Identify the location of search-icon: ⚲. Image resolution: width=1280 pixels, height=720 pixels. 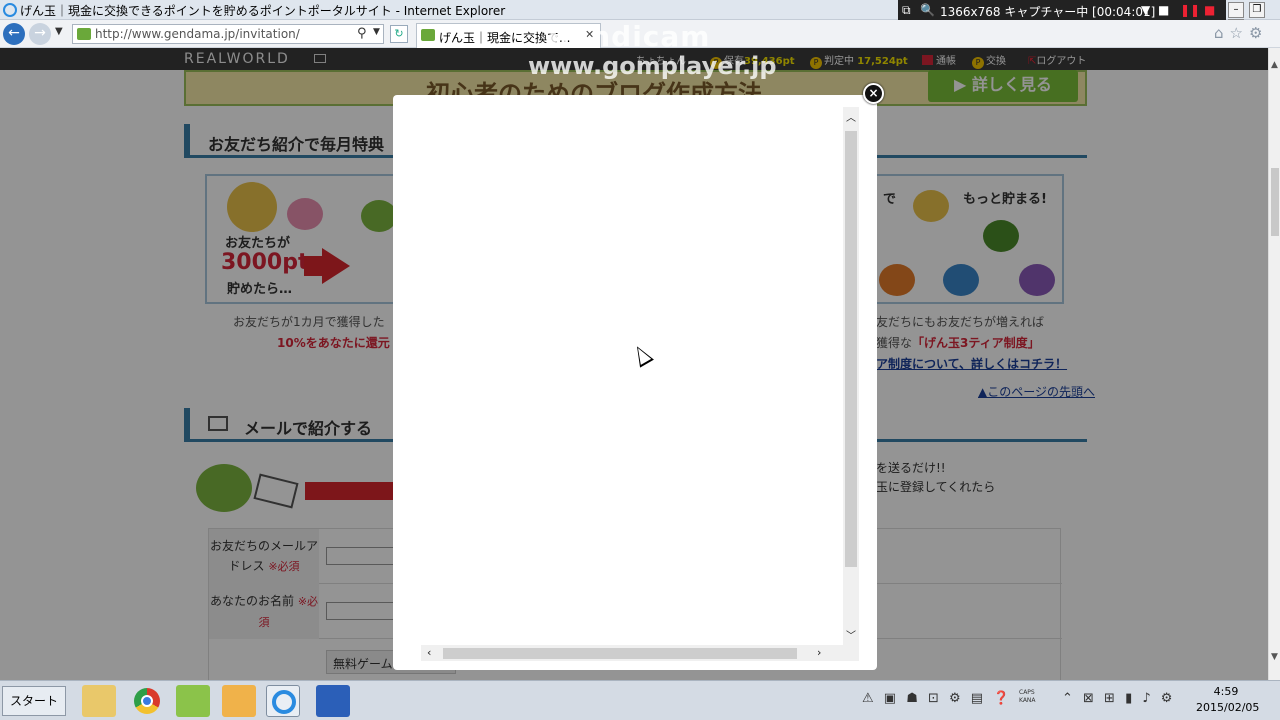
(362, 33).